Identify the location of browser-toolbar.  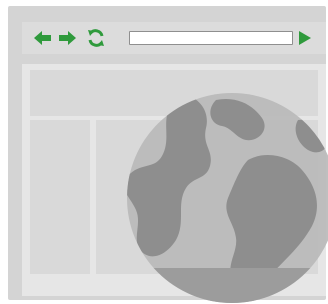
(174, 38).